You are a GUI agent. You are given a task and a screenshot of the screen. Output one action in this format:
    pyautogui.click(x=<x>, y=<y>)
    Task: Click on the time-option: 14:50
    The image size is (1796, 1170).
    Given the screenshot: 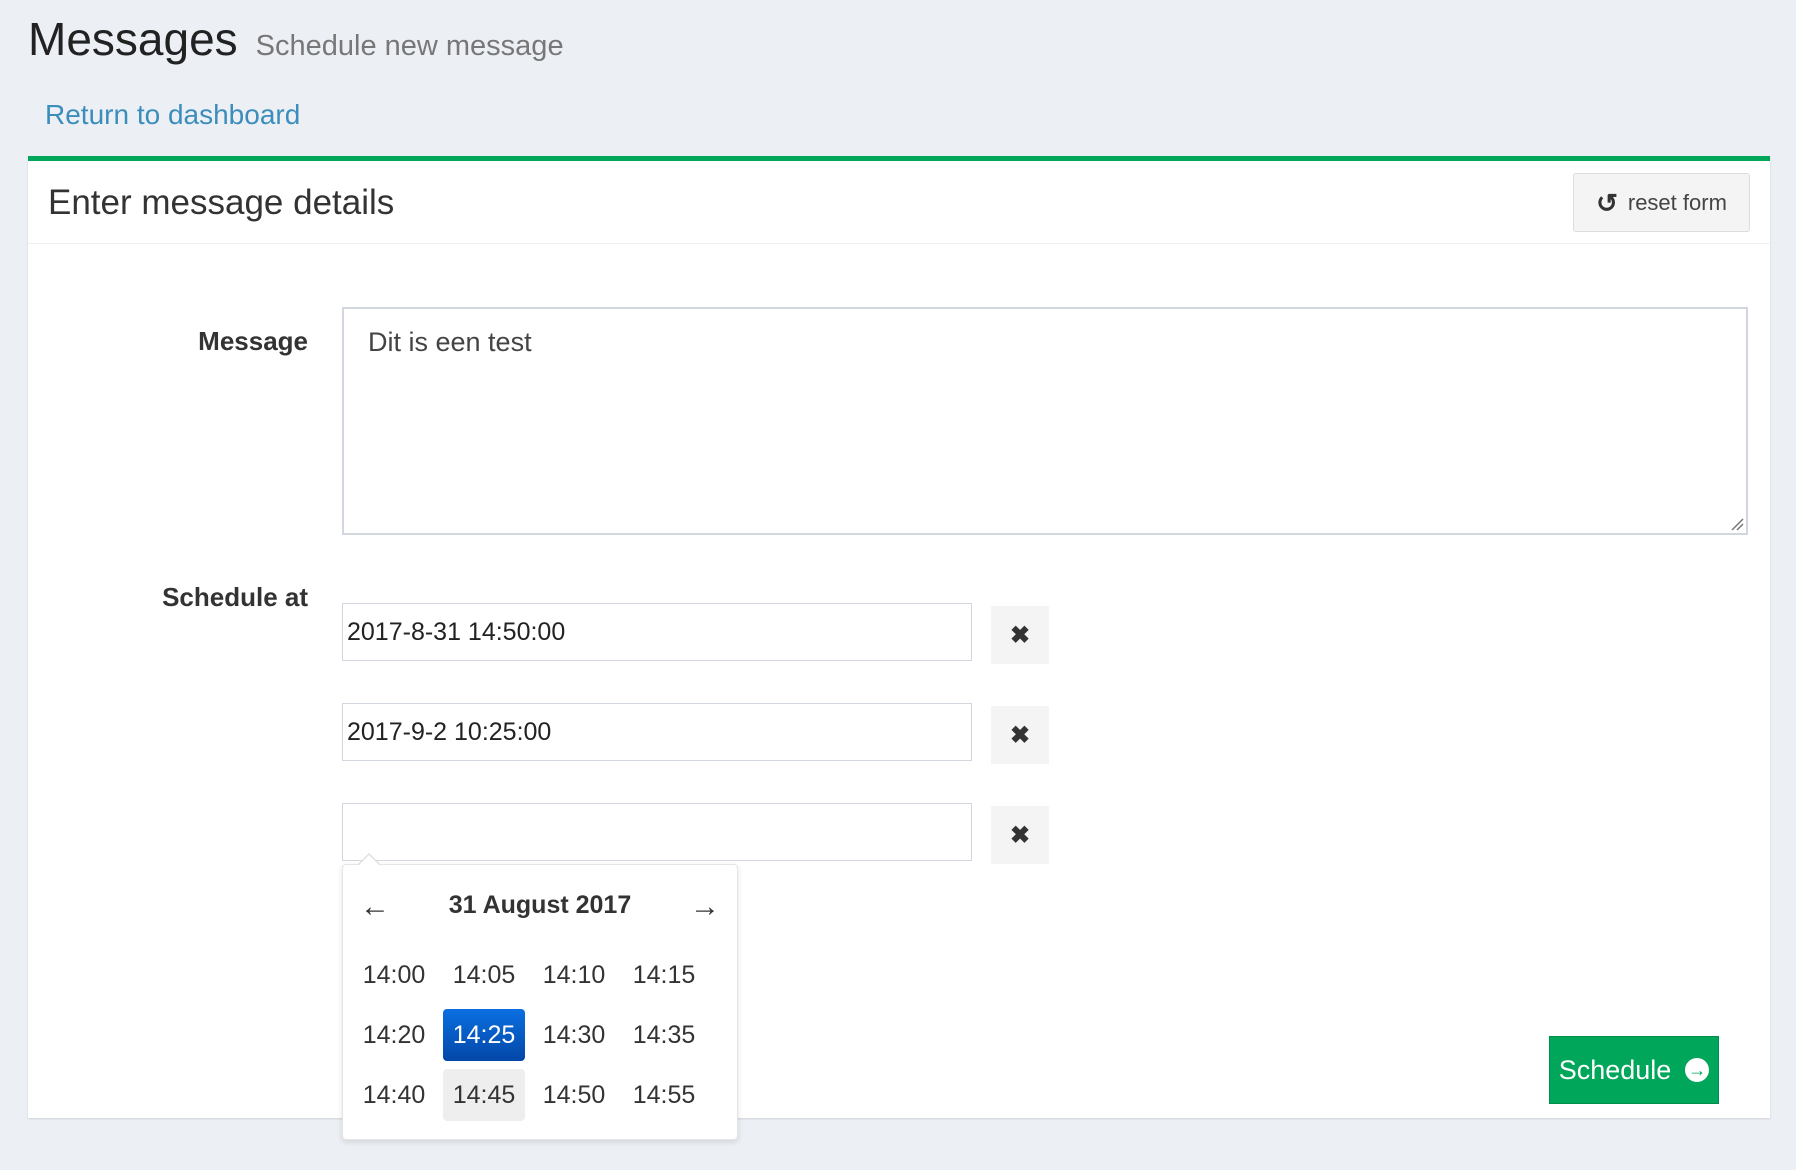 What is the action you would take?
    pyautogui.click(x=574, y=1095)
    